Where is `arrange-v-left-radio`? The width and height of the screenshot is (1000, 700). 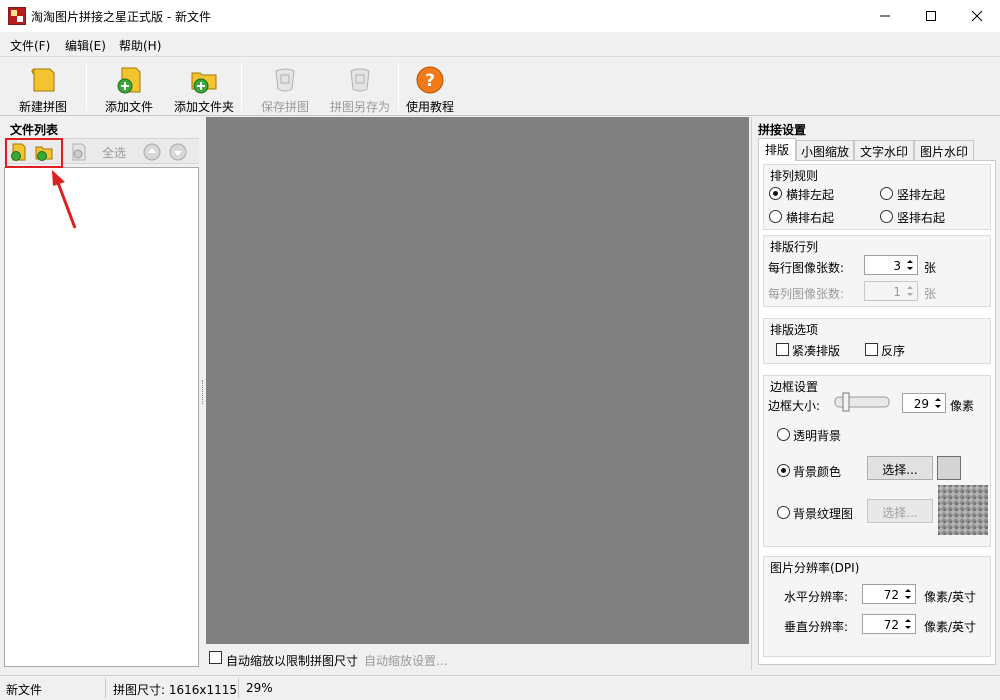 arrange-v-left-radio is located at coordinates (886, 193).